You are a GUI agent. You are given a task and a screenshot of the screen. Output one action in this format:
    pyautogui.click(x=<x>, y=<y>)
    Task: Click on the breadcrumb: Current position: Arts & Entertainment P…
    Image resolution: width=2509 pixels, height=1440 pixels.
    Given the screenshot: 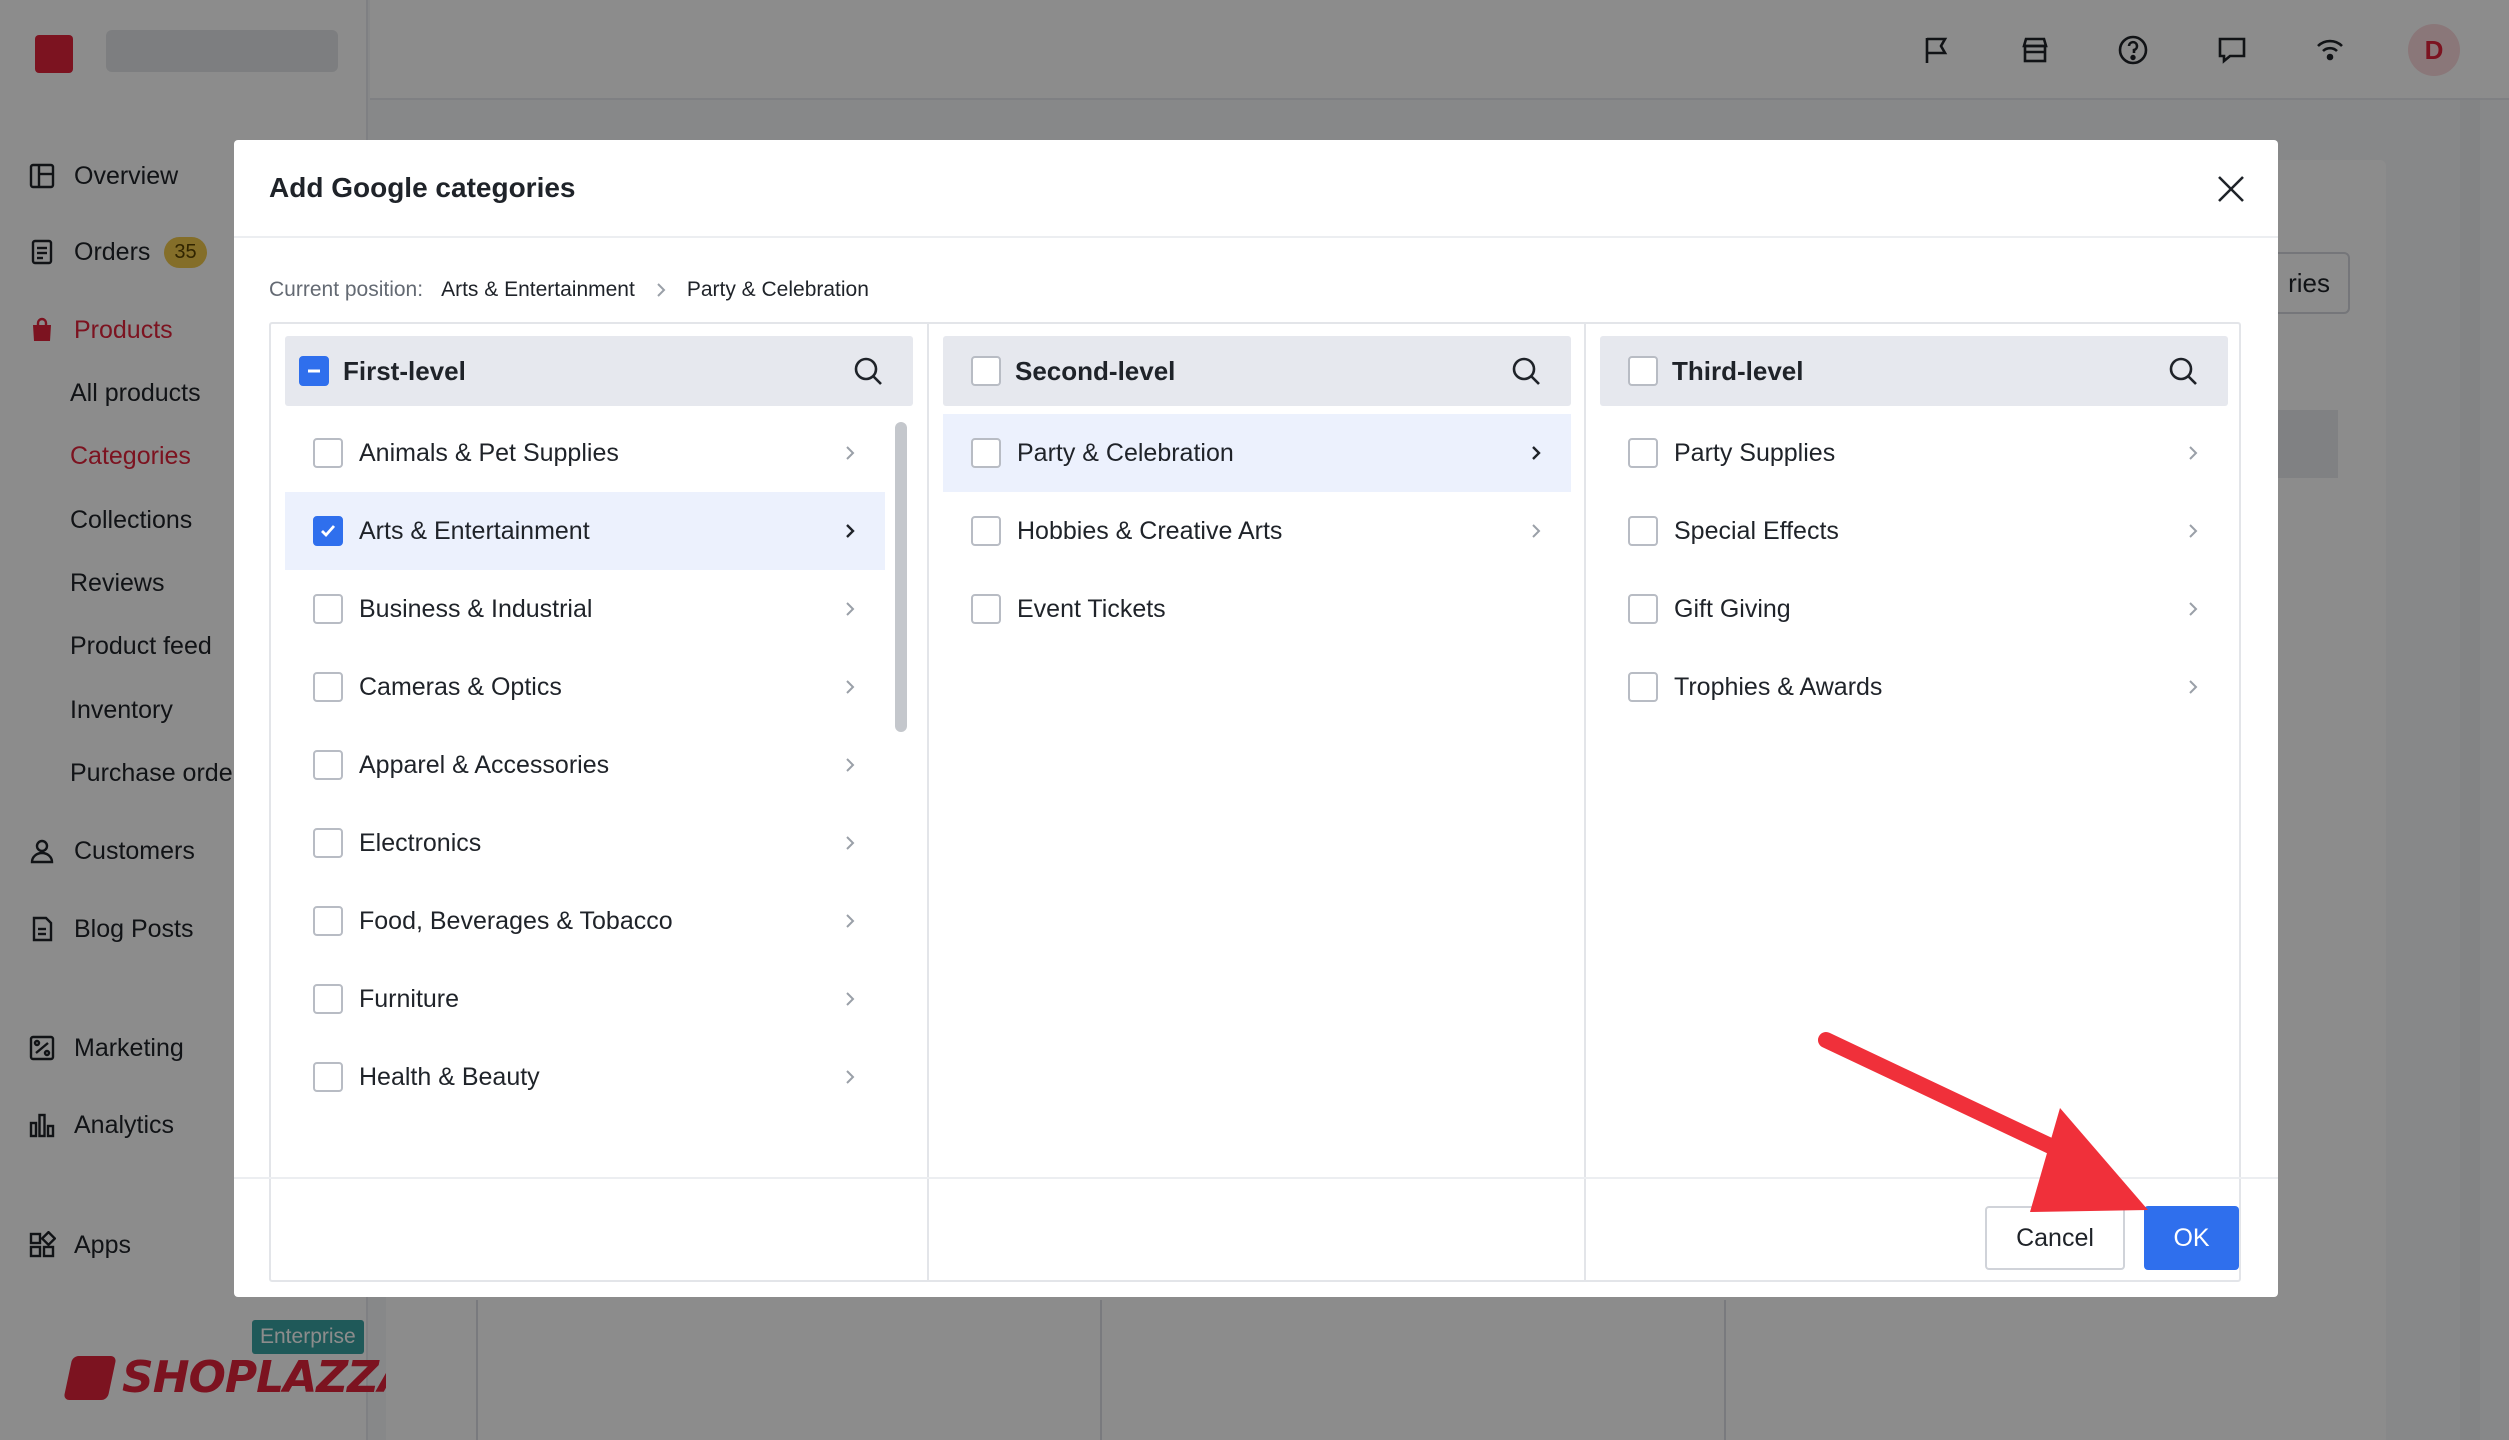 What is the action you would take?
    pyautogui.click(x=569, y=290)
    